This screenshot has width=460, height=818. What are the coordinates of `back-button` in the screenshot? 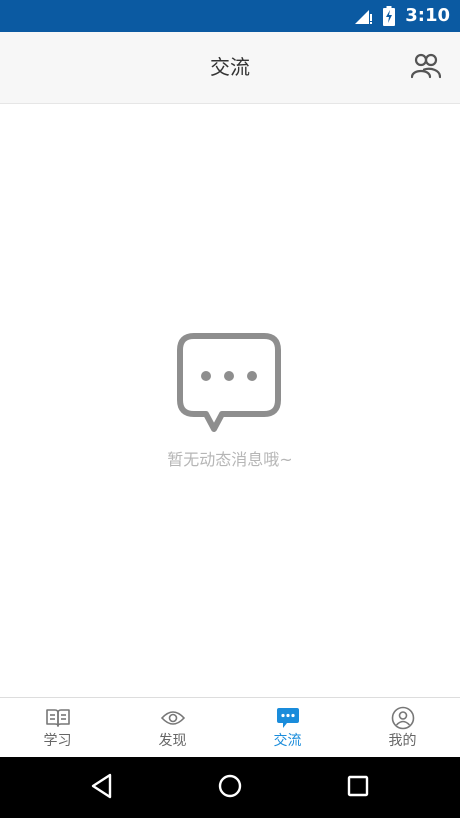 It's located at (102, 788).